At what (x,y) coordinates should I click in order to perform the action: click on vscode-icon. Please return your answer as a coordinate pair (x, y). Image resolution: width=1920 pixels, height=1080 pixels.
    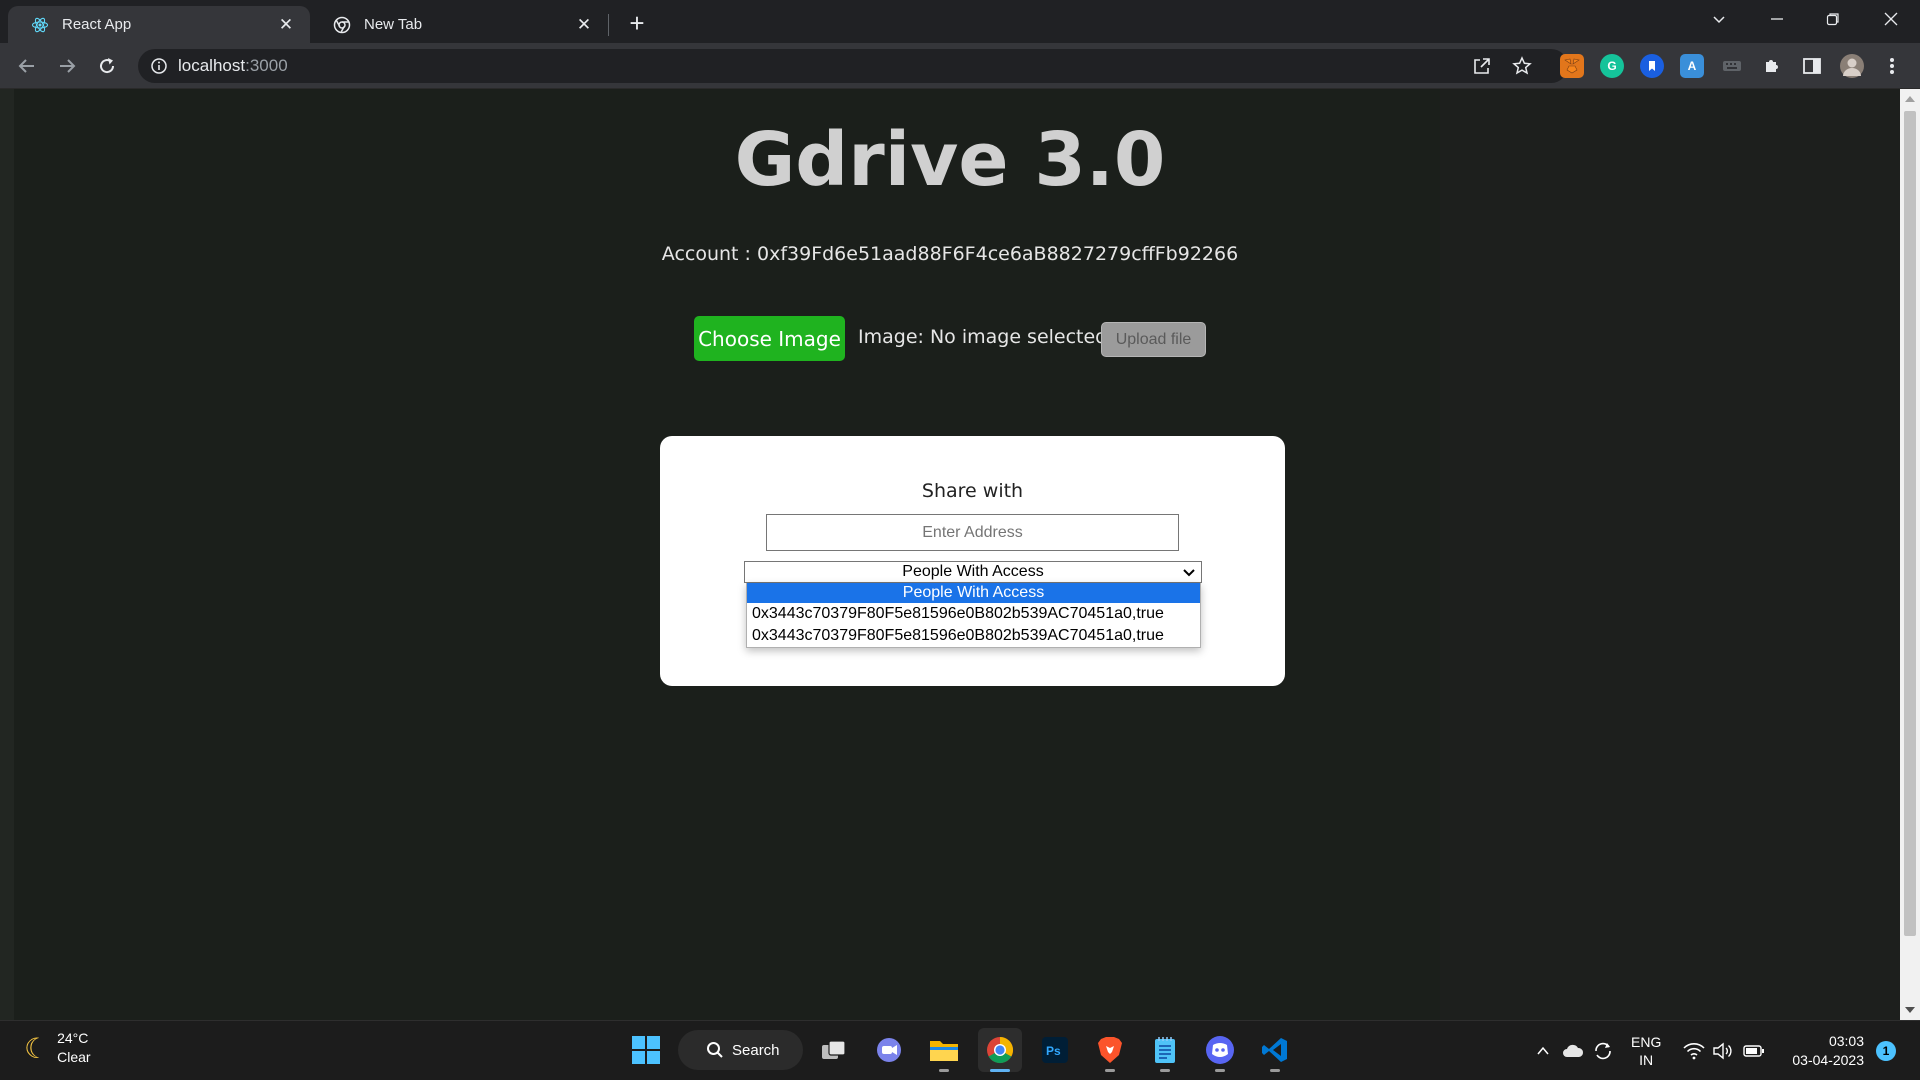
    Looking at the image, I should click on (1275, 1050).